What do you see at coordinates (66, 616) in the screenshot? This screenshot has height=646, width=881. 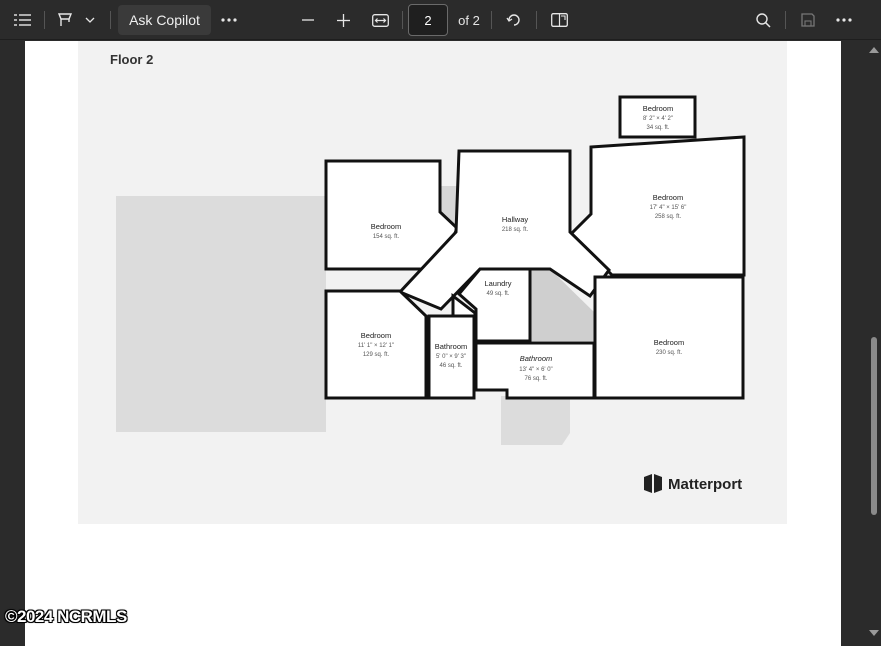 I see `copyright-watermark: ©2024 NCRMLS` at bounding box center [66, 616].